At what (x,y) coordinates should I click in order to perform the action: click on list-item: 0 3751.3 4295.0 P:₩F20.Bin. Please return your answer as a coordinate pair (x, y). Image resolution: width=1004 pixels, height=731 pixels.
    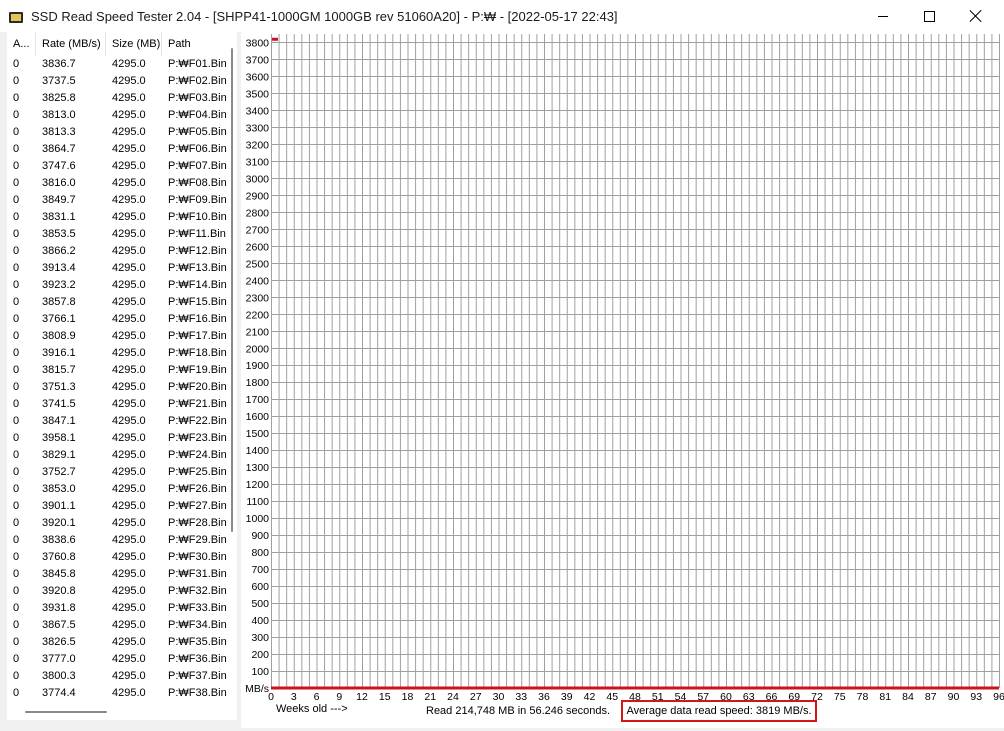
    Looking at the image, I should click on (118, 387).